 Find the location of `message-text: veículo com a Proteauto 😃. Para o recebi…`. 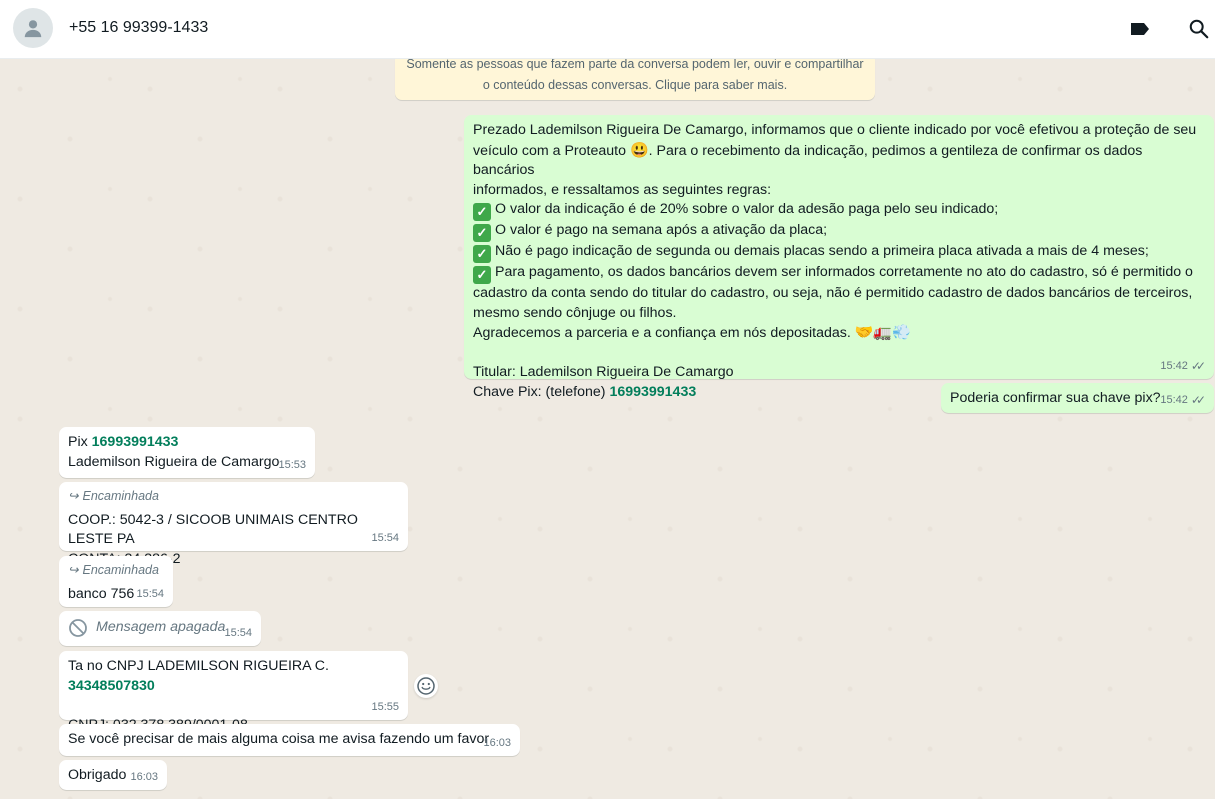

message-text: veículo com a Proteauto 😃. Para o recebi… is located at coordinates (808, 160).